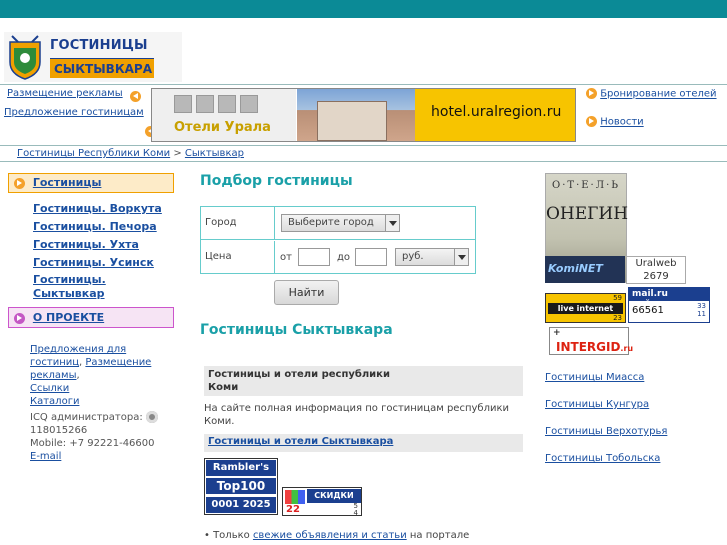 The image size is (727, 545). What do you see at coordinates (45, 456) in the screenshot?
I see `email-link: E-mail` at bounding box center [45, 456].